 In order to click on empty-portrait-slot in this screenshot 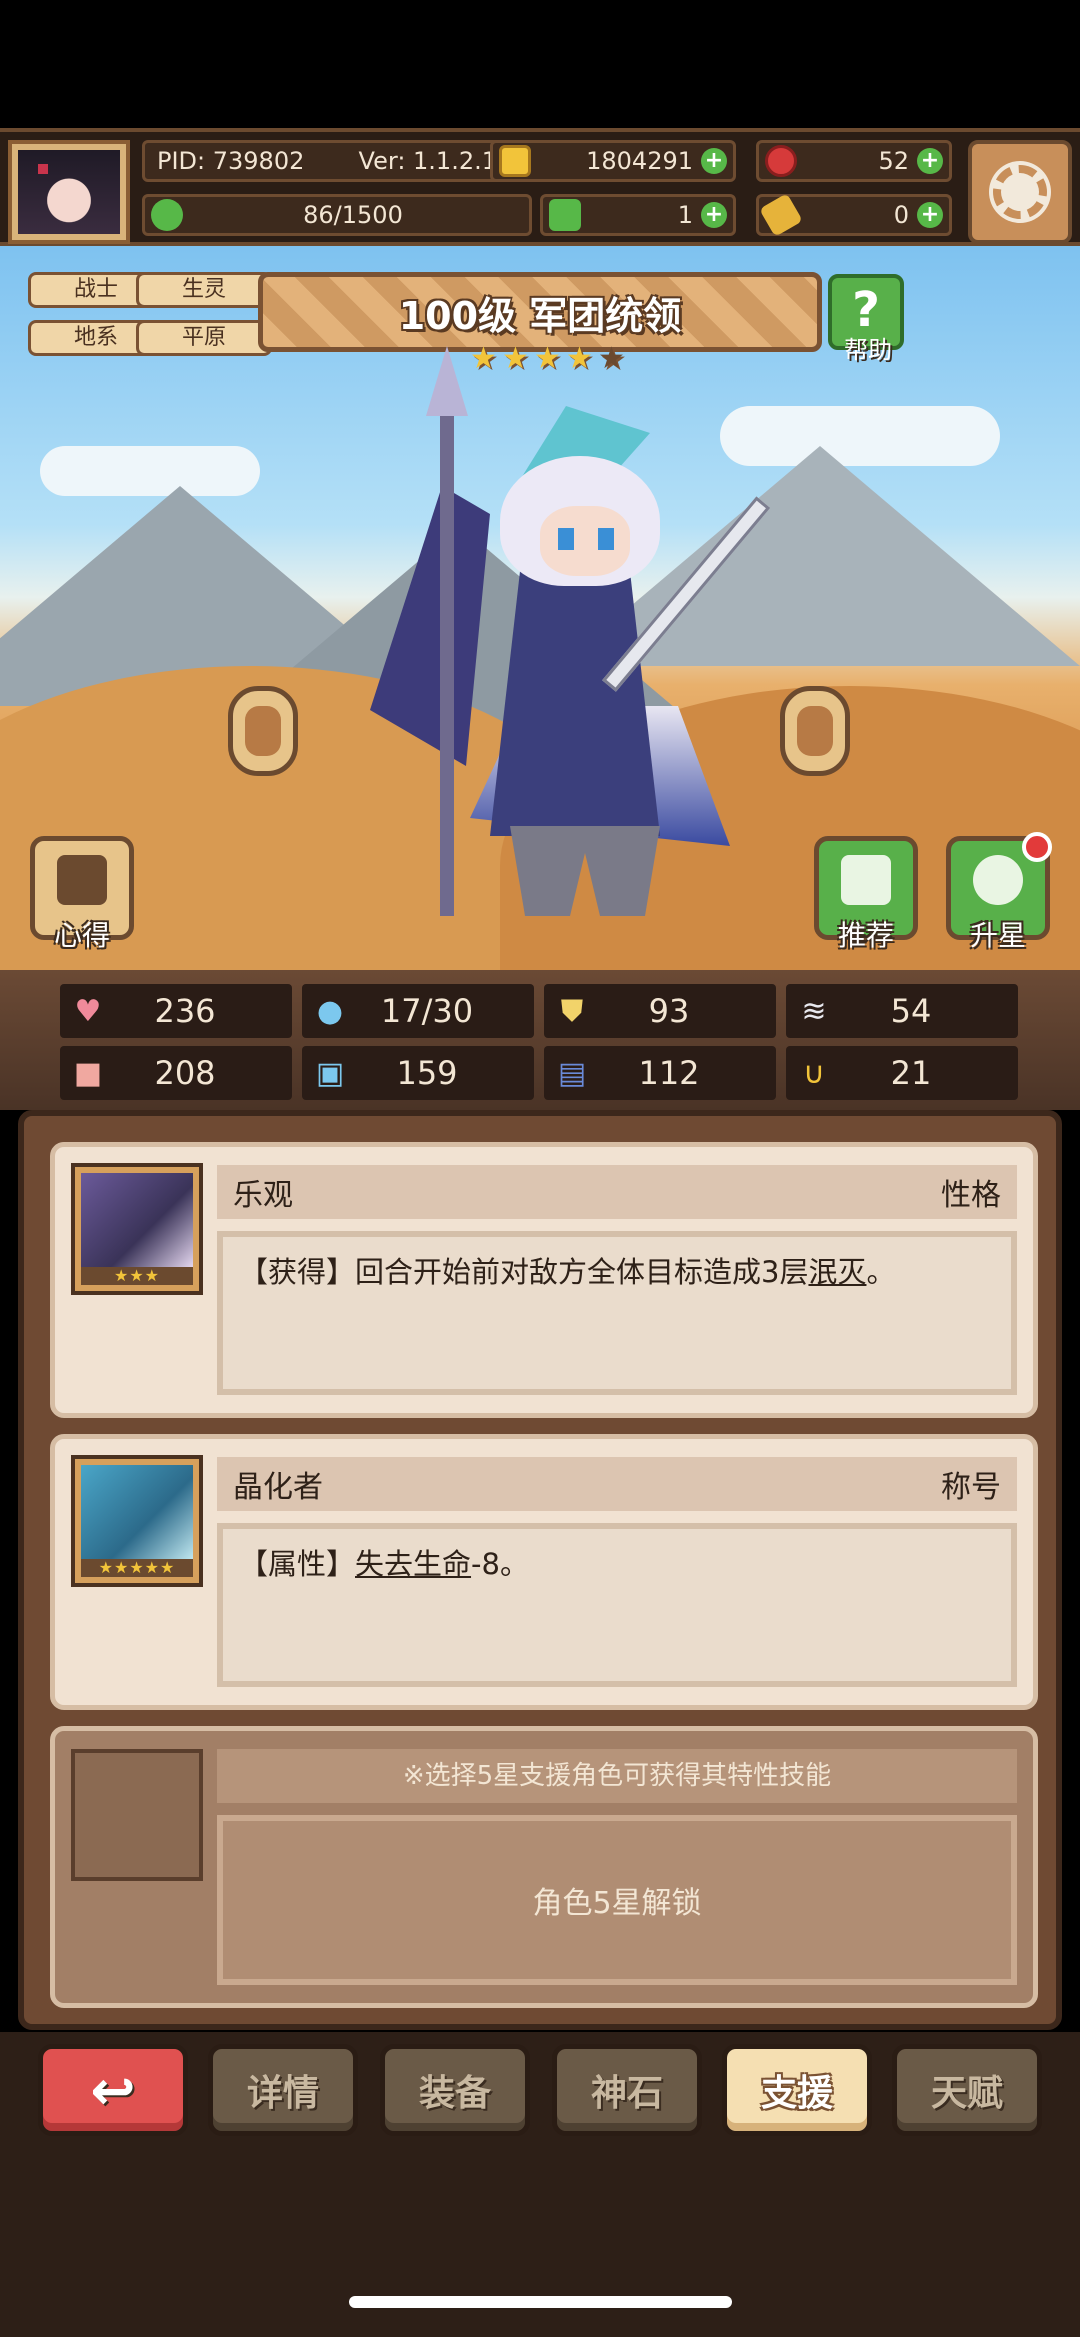, I will do `click(137, 1815)`.